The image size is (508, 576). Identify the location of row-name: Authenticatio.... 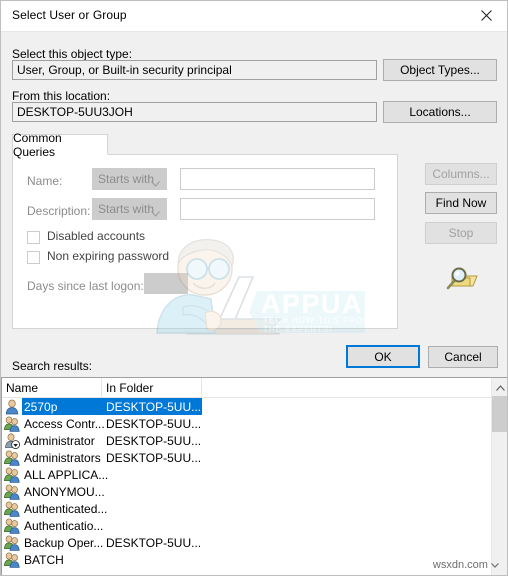
(64, 525).